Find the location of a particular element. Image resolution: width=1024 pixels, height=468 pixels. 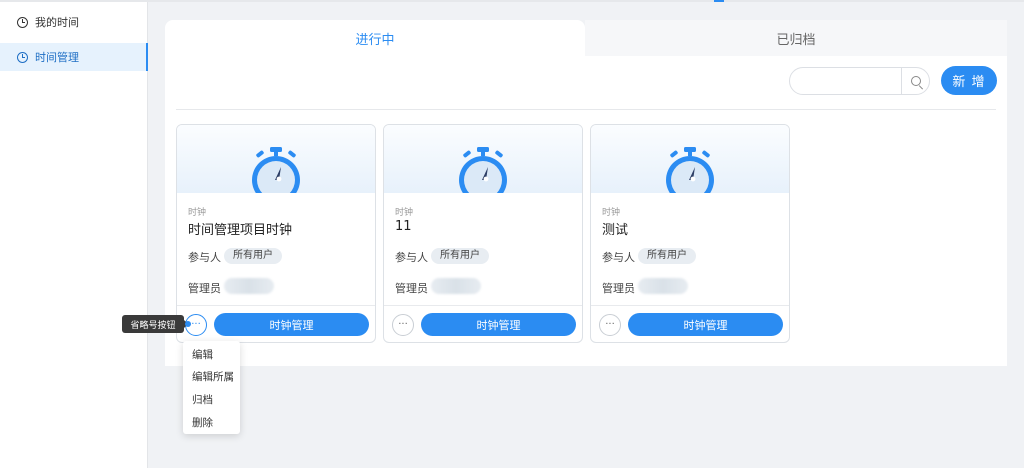

menu-item-delete: 删除 is located at coordinates (211, 422).